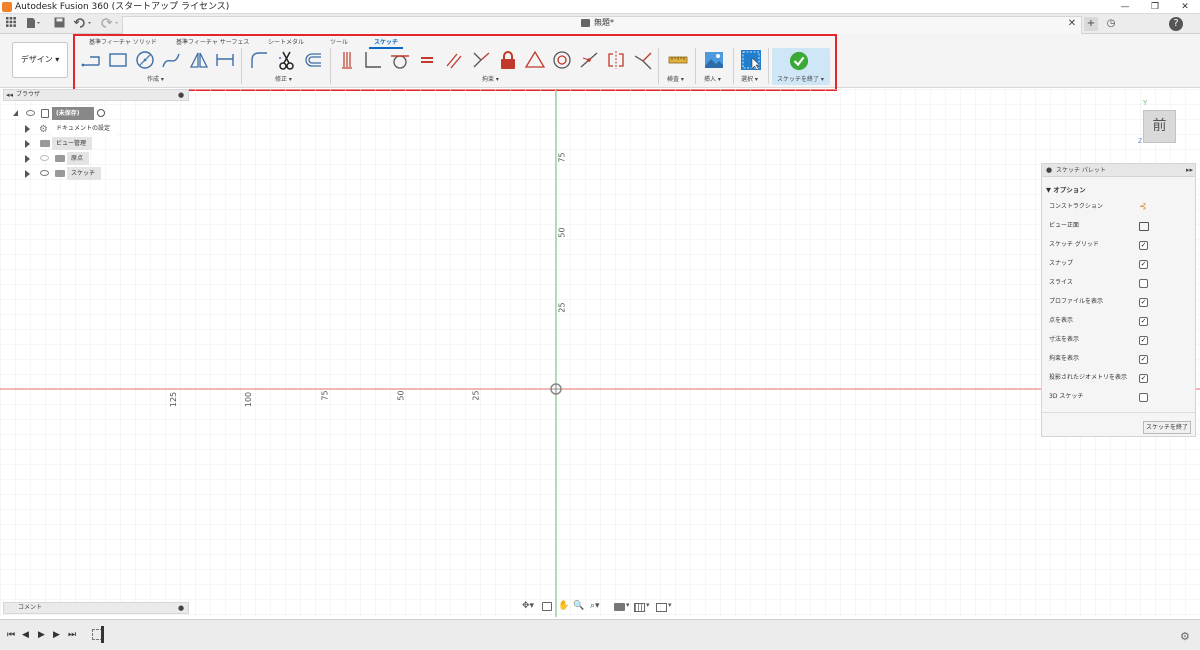 The image size is (1200, 650). Describe the element at coordinates (1185, 636) in the screenshot. I see `timeline-settings-gear-icon: ⚙` at that location.